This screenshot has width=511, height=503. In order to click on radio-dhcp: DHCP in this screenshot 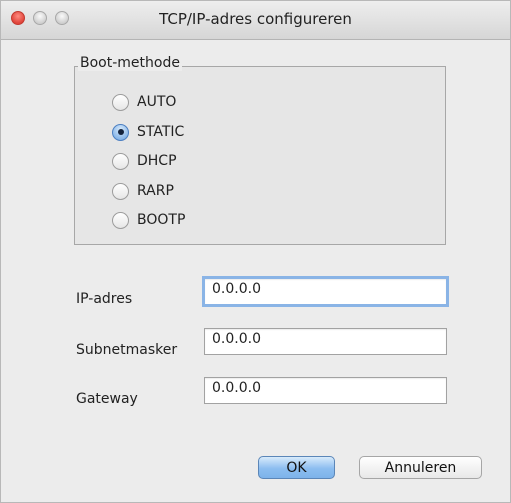, I will do `click(144, 161)`.